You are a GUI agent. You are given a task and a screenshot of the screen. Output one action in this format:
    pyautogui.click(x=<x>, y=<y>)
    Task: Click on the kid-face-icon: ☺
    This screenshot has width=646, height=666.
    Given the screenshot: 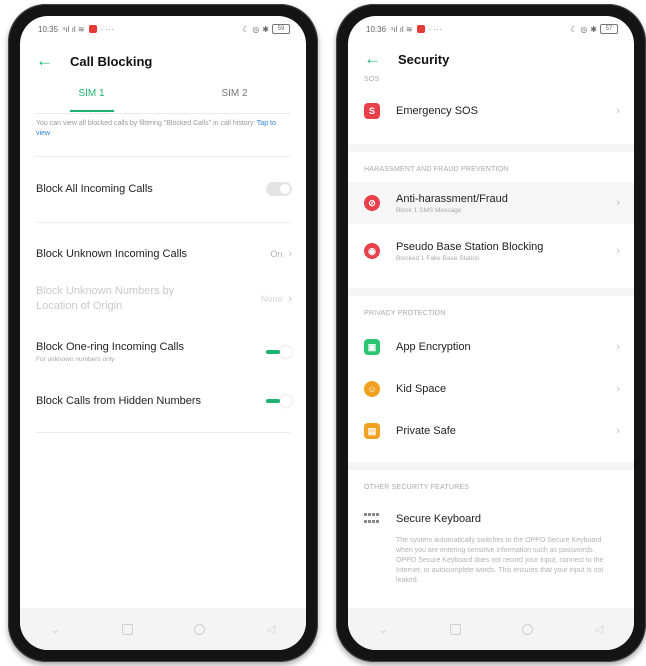 What is the action you would take?
    pyautogui.click(x=372, y=389)
    